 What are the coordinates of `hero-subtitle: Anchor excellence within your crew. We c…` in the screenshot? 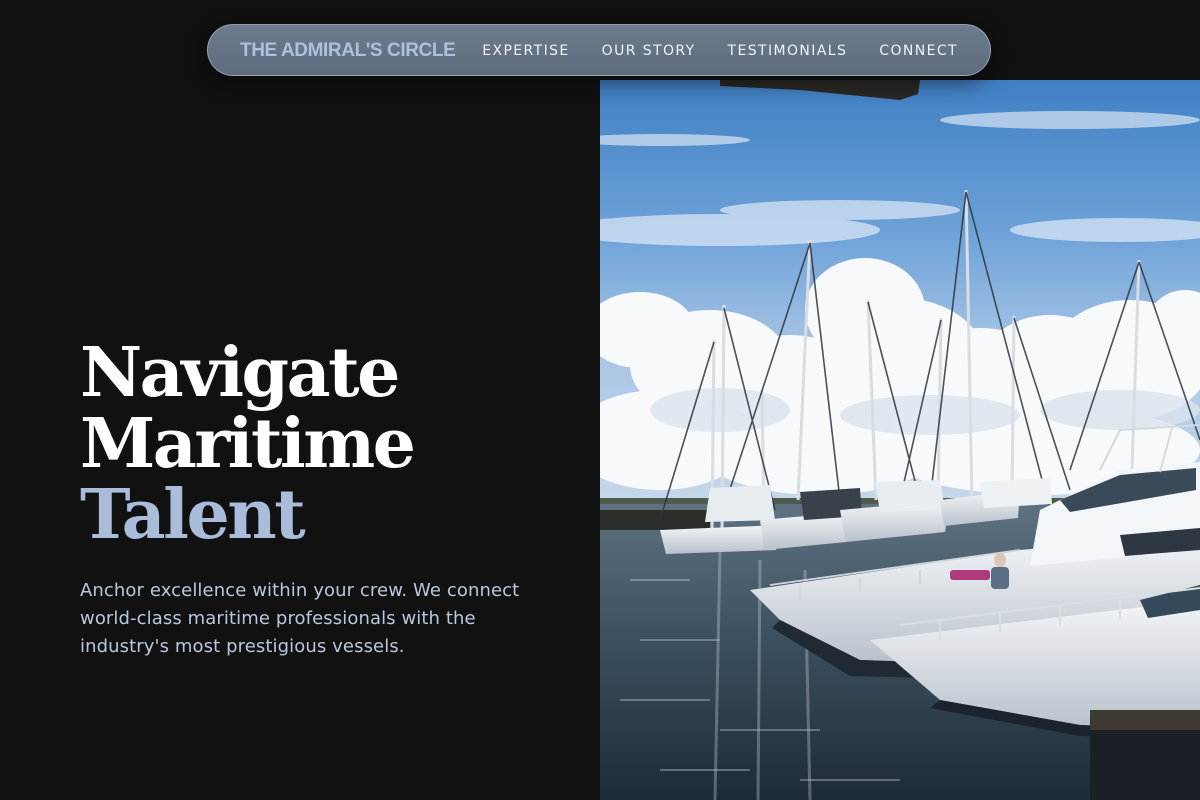 It's located at (300, 618).